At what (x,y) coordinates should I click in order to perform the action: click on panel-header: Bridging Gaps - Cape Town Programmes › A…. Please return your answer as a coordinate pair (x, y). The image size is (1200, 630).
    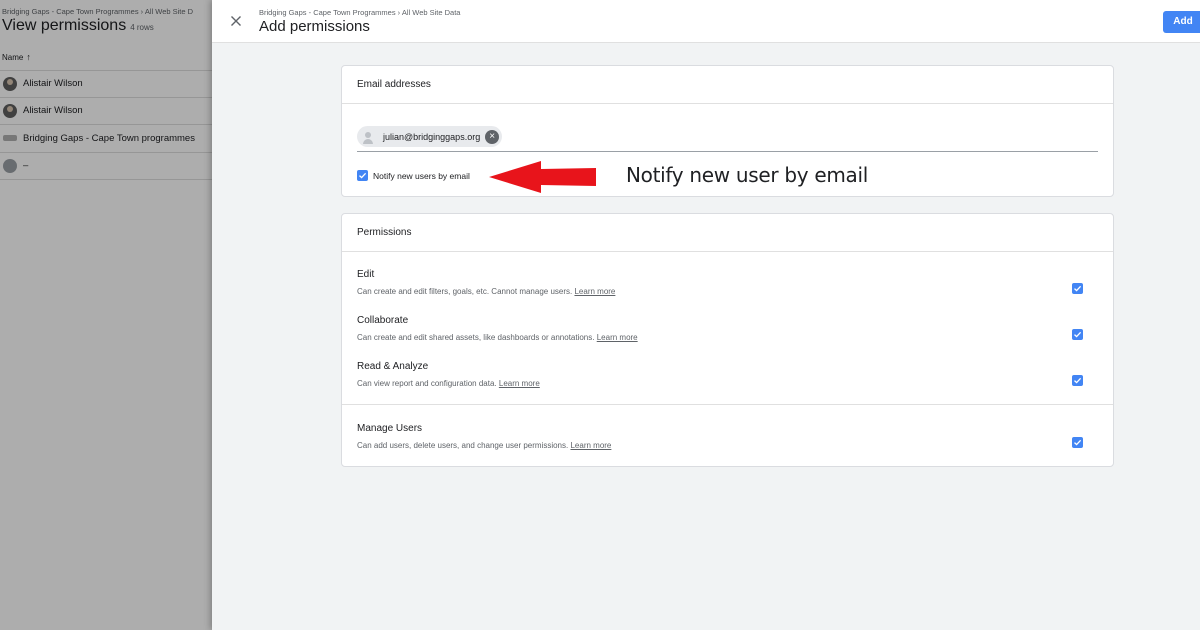
    Looking at the image, I should click on (706, 21).